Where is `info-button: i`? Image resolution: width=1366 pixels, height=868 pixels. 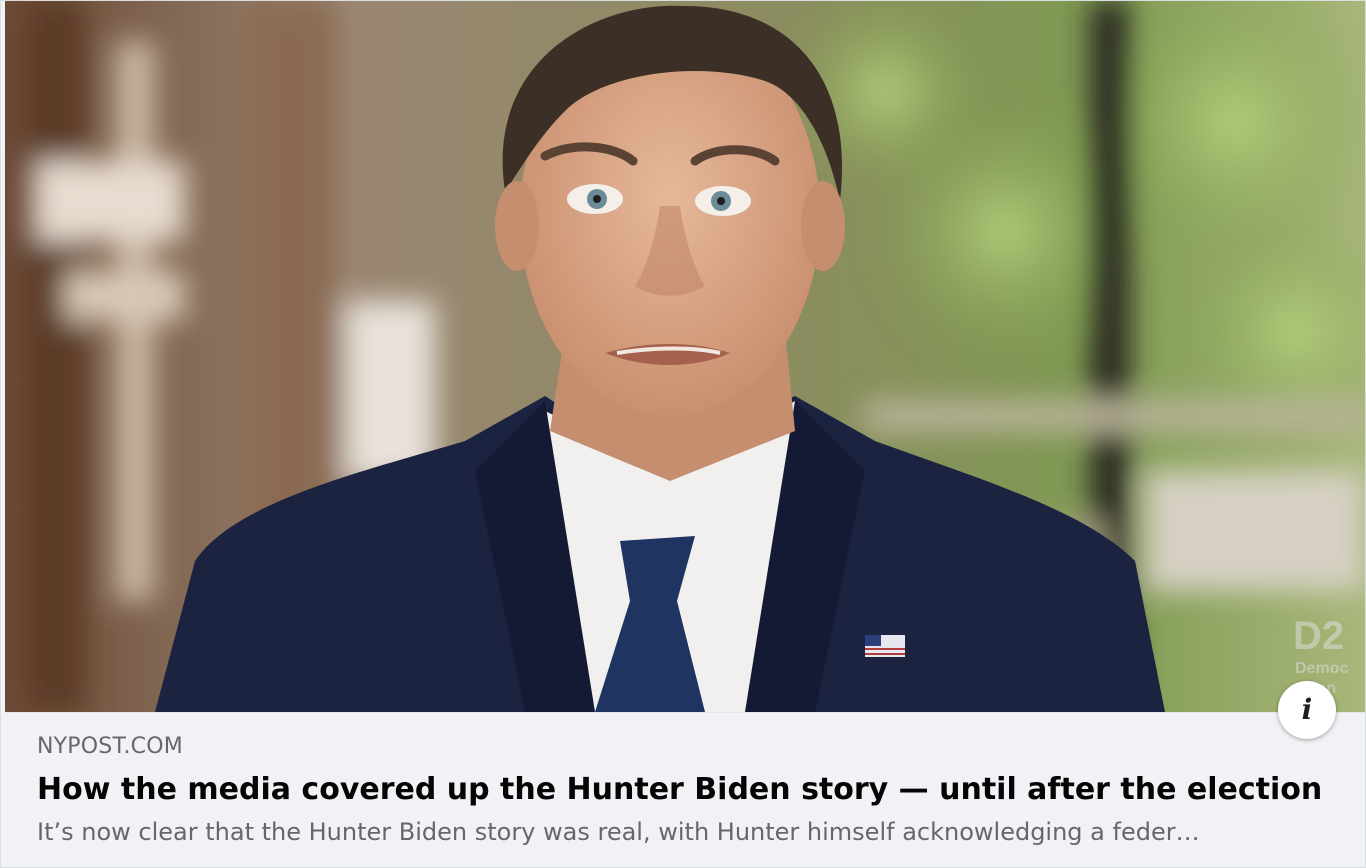
info-button: i is located at coordinates (1307, 710).